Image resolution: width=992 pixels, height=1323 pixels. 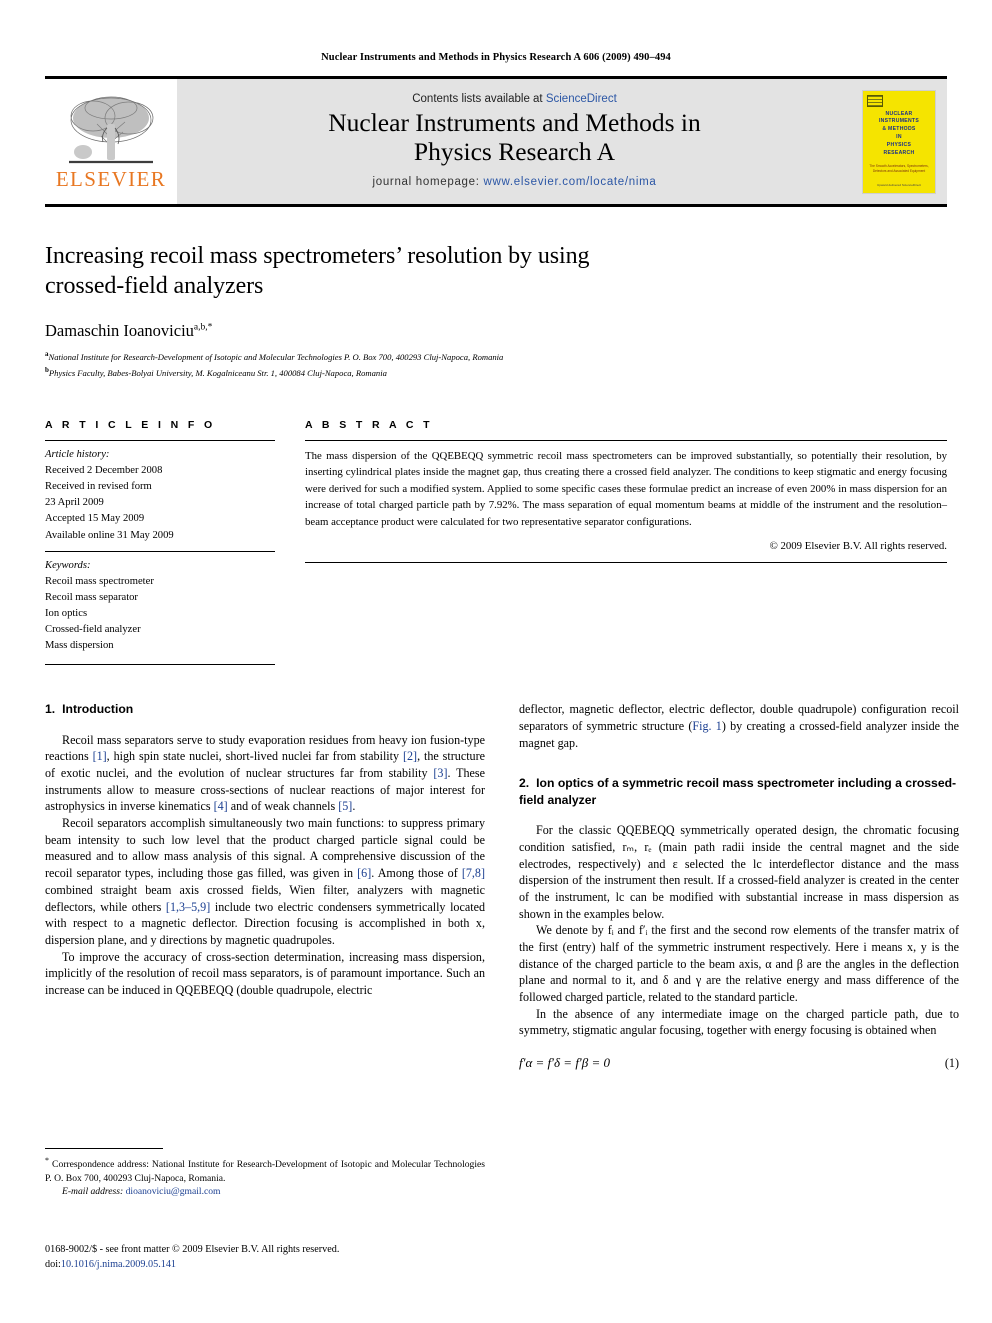 I want to click on equation-1: f′α = f′δ = f′β = 0 (1), so click(x=739, y=1063).